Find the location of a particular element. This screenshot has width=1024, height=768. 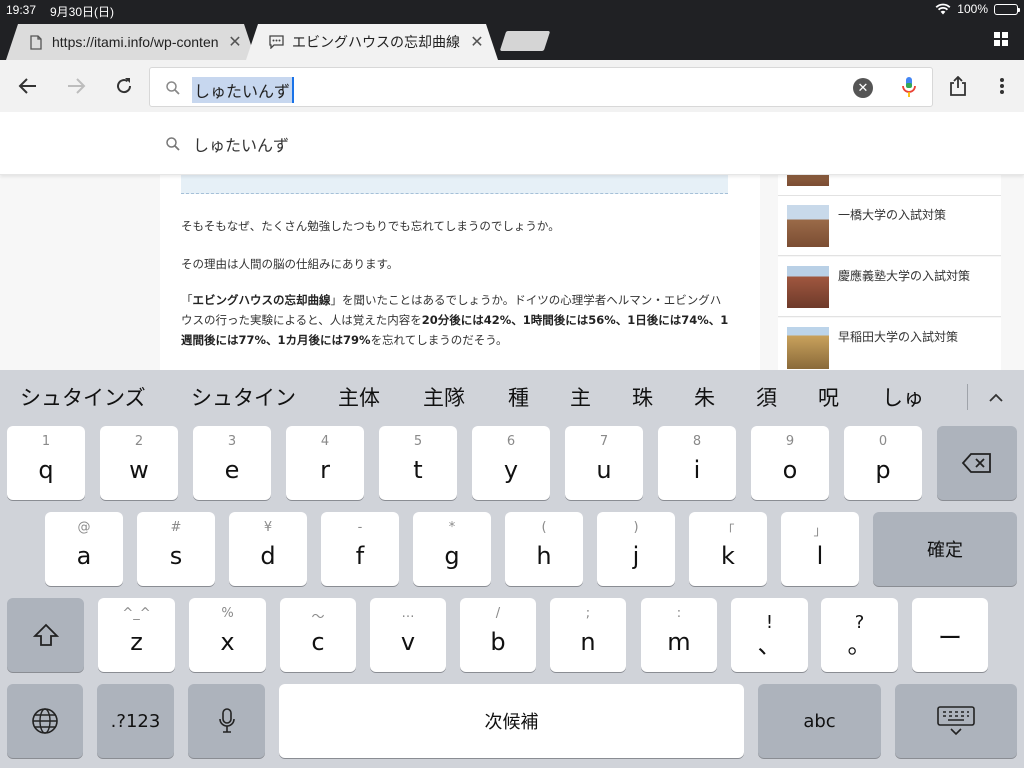

key-n: ; n is located at coordinates (588, 635).